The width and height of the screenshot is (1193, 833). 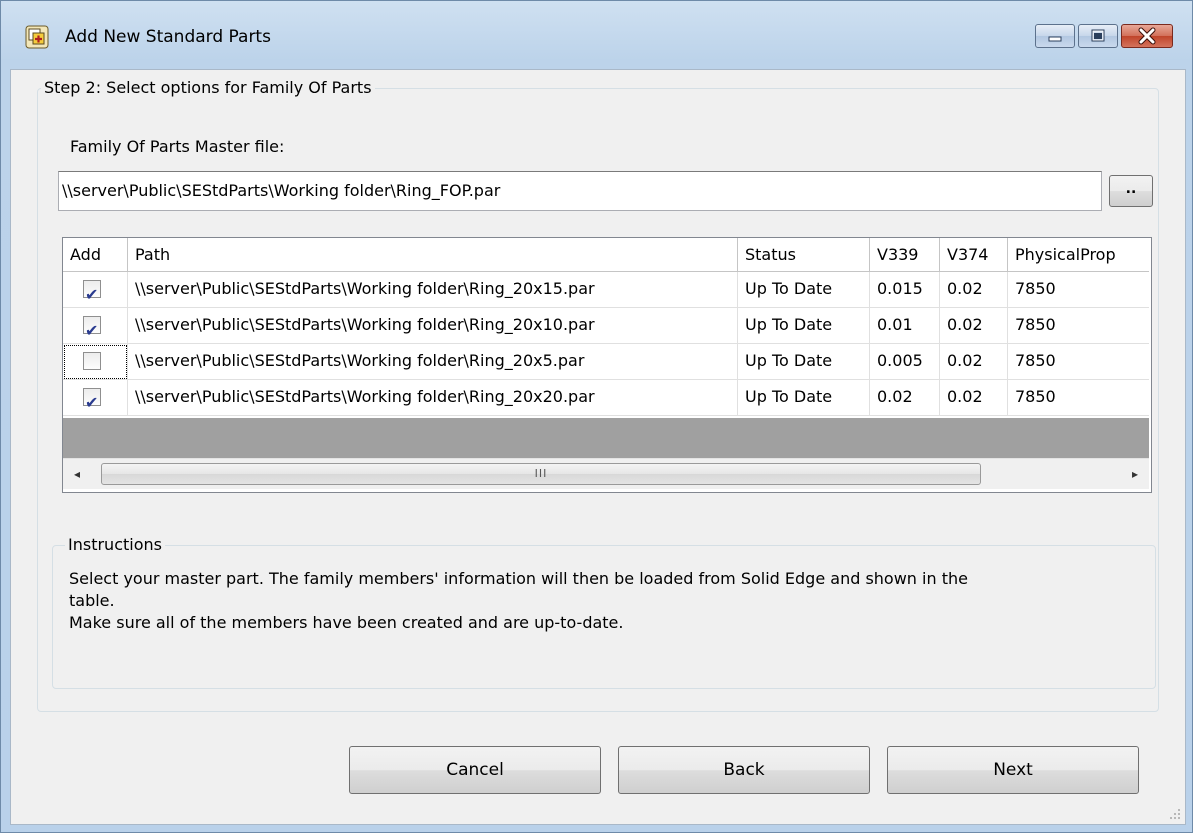 I want to click on window-title: Add New Standard Parts, so click(x=168, y=37).